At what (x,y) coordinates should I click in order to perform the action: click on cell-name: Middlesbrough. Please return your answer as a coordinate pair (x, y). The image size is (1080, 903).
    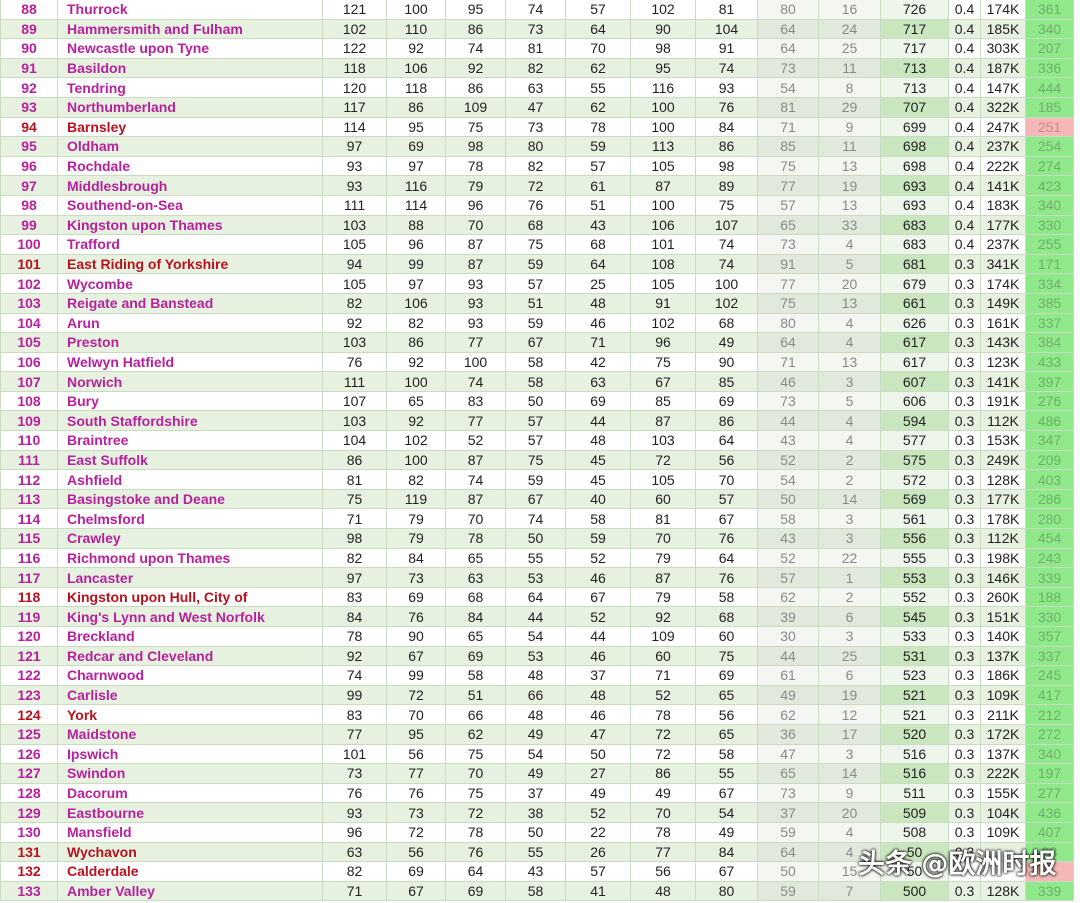
    Looking at the image, I should click on (190, 185).